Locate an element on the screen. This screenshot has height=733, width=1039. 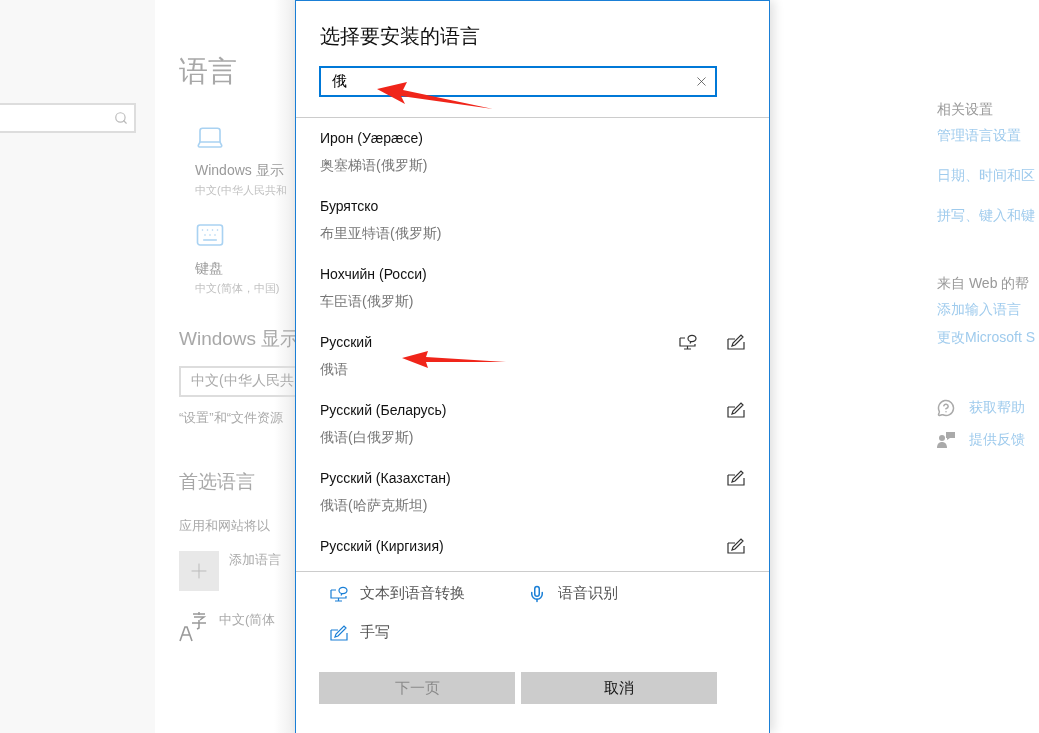
language-native-name: 俄语 is located at coordinates (334, 370).